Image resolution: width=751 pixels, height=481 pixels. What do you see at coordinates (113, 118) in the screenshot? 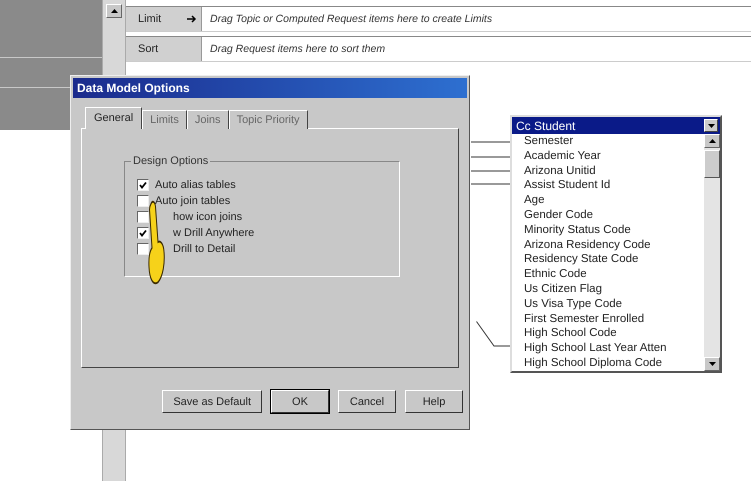
I see `tab: General` at bounding box center [113, 118].